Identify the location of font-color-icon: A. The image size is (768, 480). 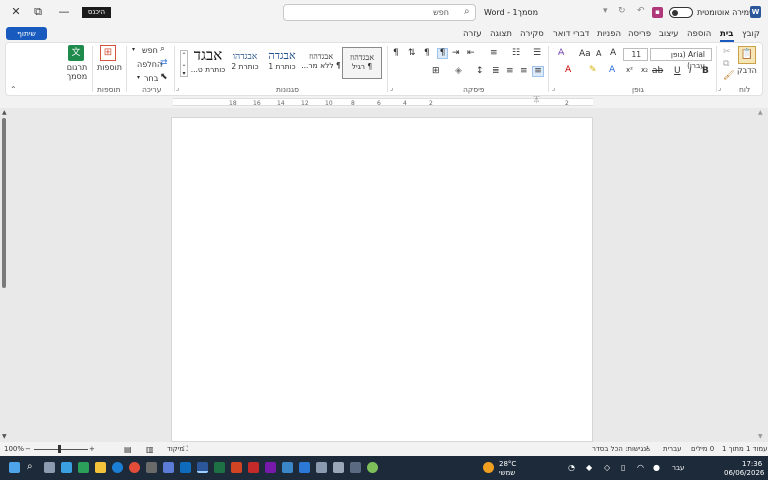
(568, 70).